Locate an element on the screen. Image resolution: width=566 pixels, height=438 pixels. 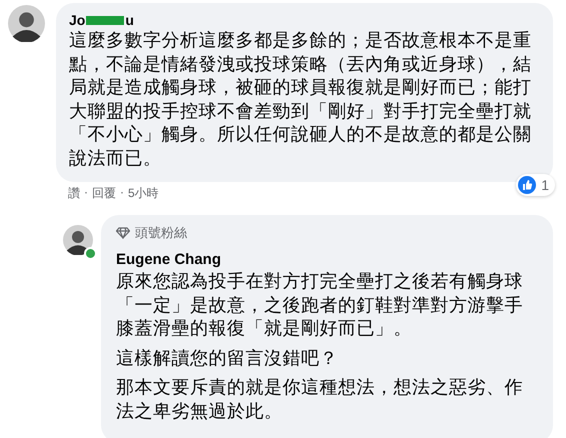
action-link: 回覆 is located at coordinates (104, 195).